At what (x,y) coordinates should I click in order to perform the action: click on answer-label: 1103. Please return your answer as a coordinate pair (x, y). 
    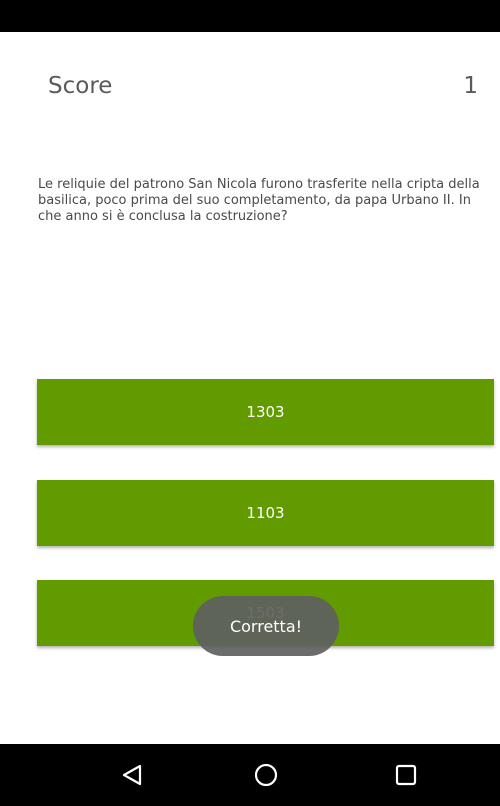
    Looking at the image, I should click on (265, 513).